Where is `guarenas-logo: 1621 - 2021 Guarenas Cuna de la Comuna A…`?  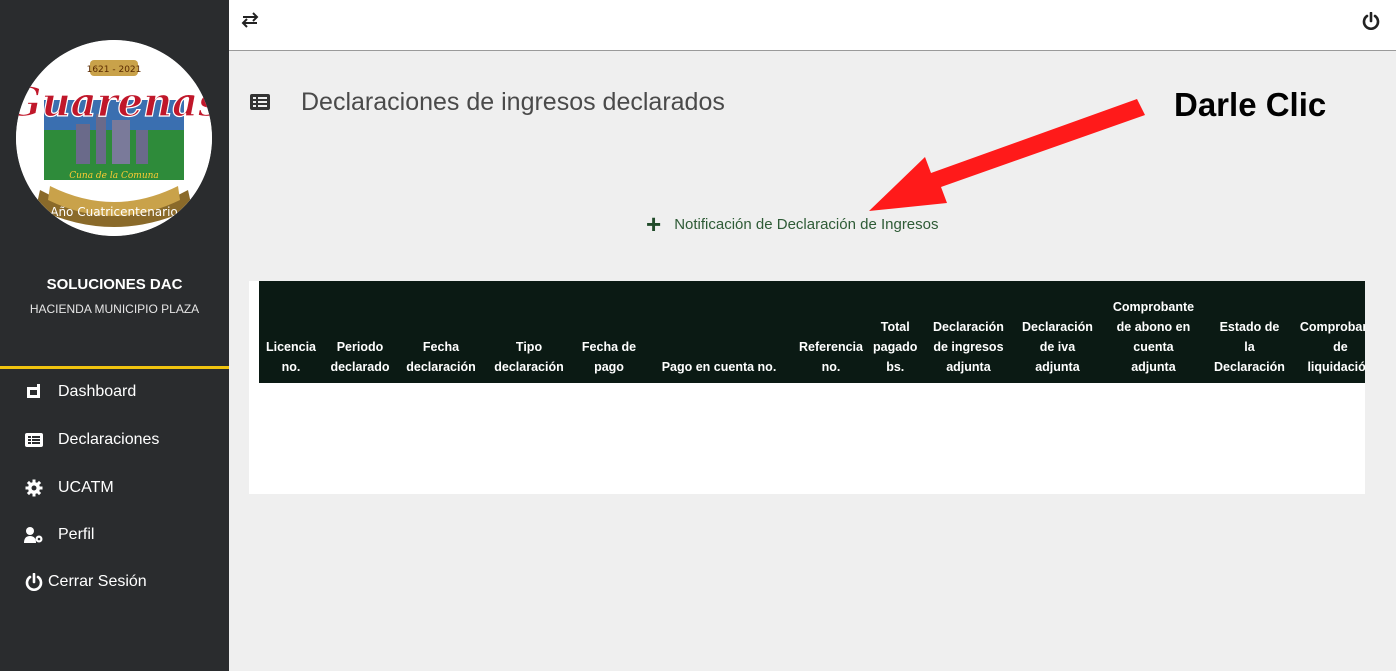 guarenas-logo: 1621 - 2021 Guarenas Cuna de la Comuna A… is located at coordinates (114, 138).